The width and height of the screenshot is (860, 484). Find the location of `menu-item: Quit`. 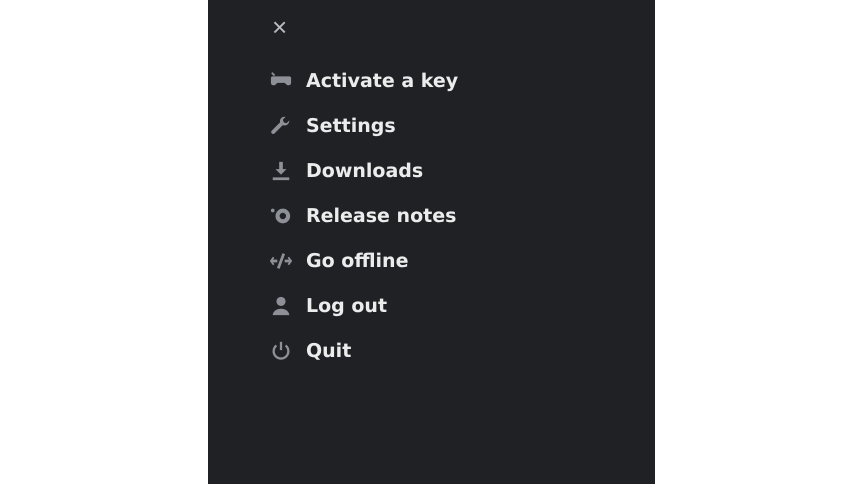

menu-item: Quit is located at coordinates (310, 351).